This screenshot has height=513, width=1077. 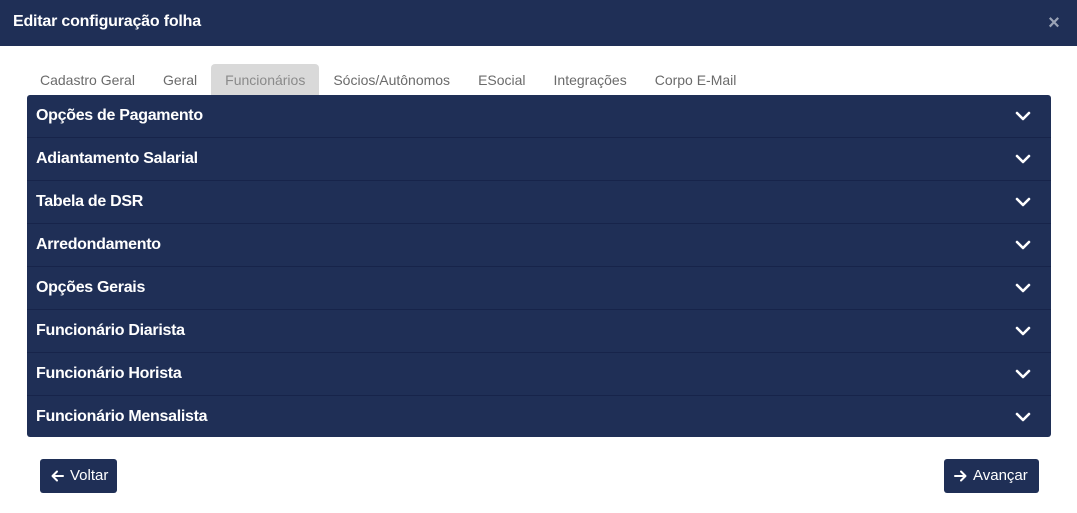 I want to click on accordion-item-label: Funcionário Mensalista, so click(x=122, y=416).